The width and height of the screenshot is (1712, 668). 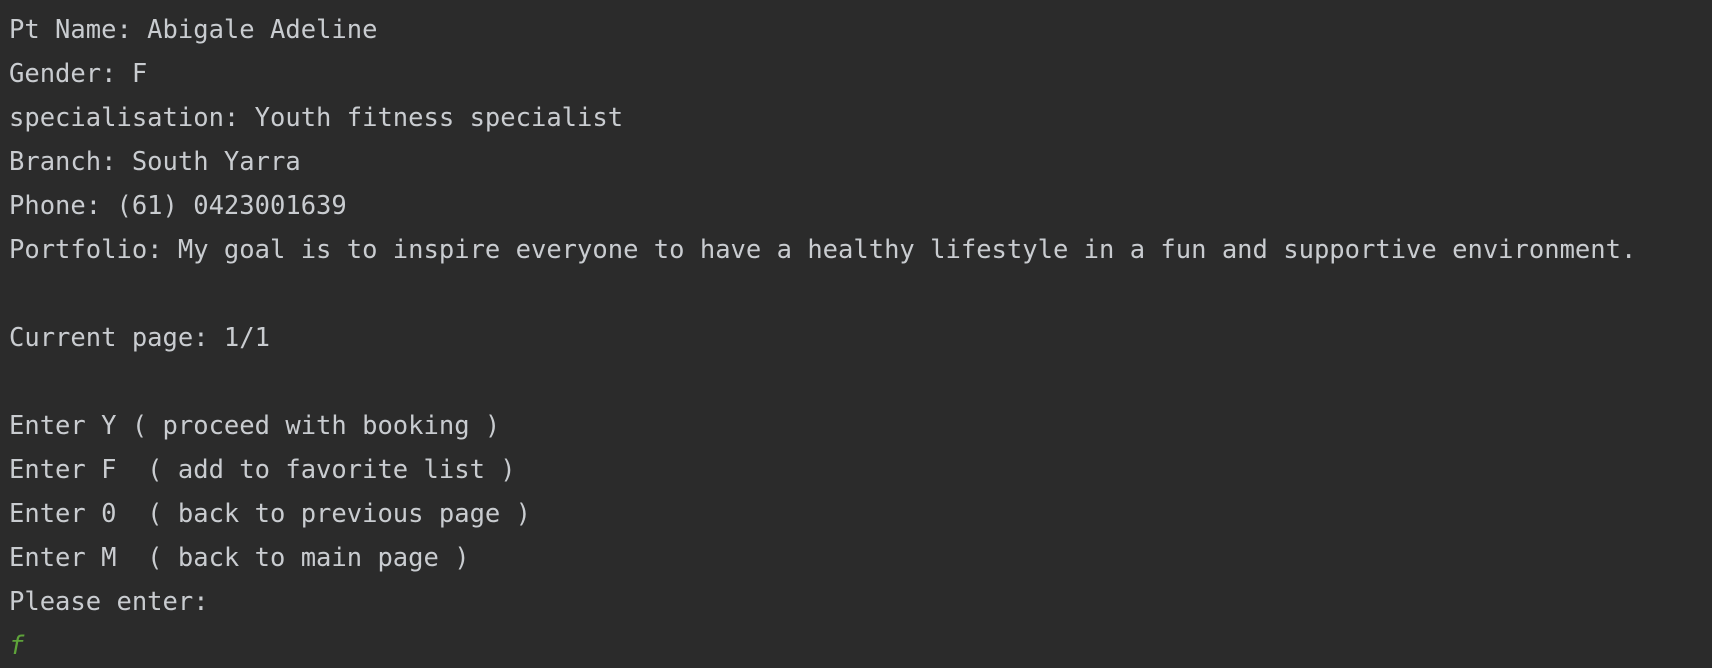 I want to click on option-back-main: Enter M ( back to main page ), so click(x=239, y=558).